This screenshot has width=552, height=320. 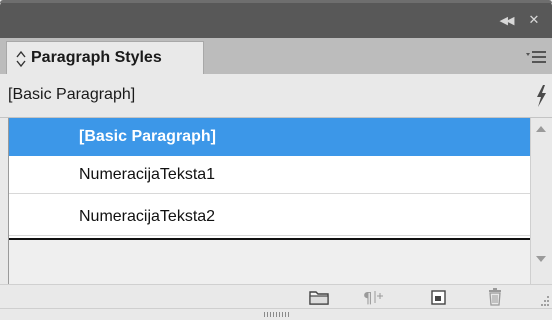 What do you see at coordinates (543, 300) in the screenshot?
I see `resize-grip-icon` at bounding box center [543, 300].